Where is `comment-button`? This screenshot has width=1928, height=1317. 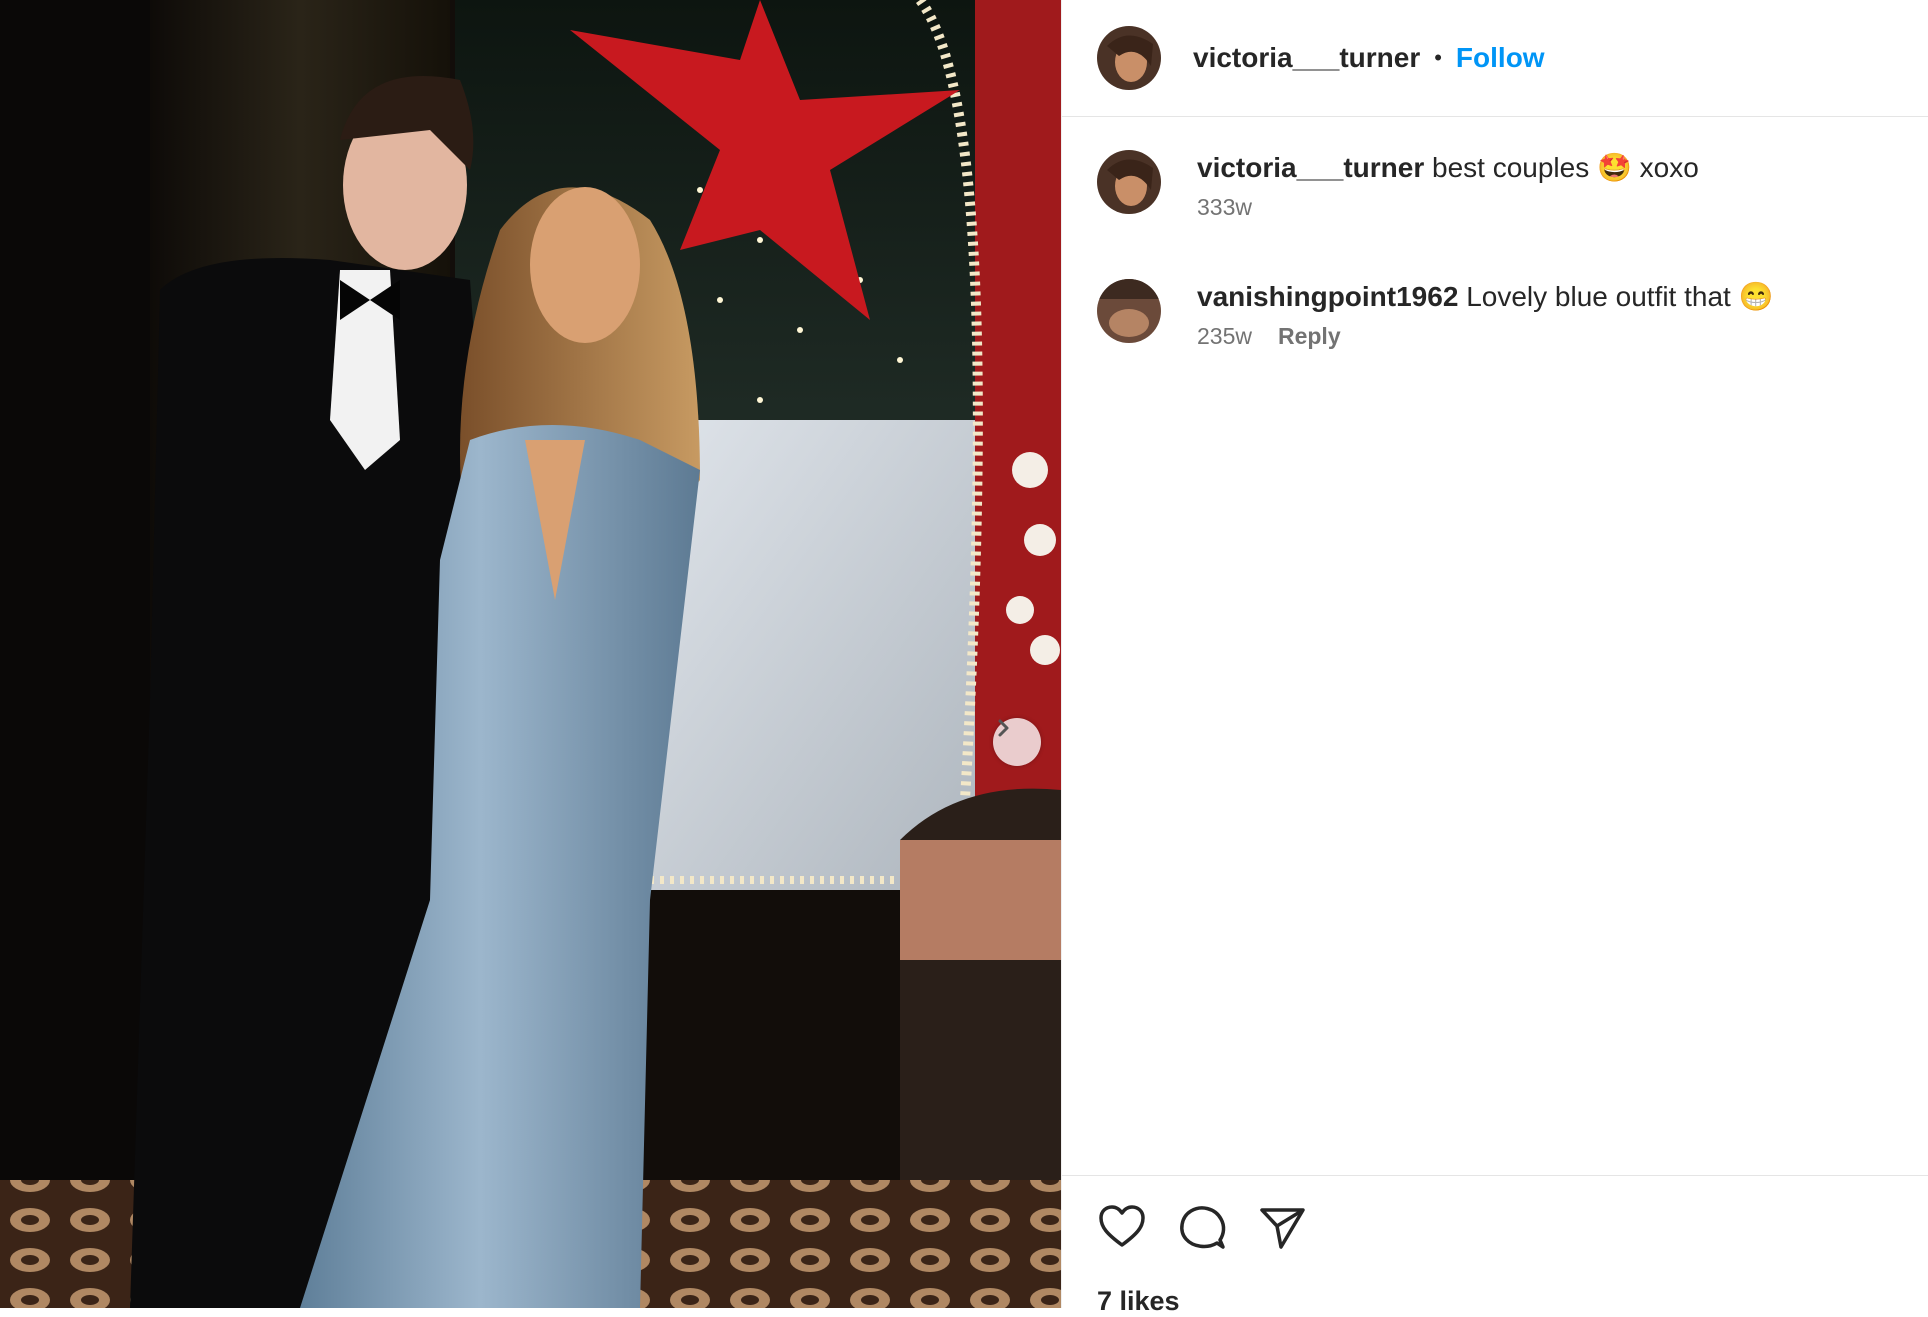
comment-button is located at coordinates (1202, 1227).